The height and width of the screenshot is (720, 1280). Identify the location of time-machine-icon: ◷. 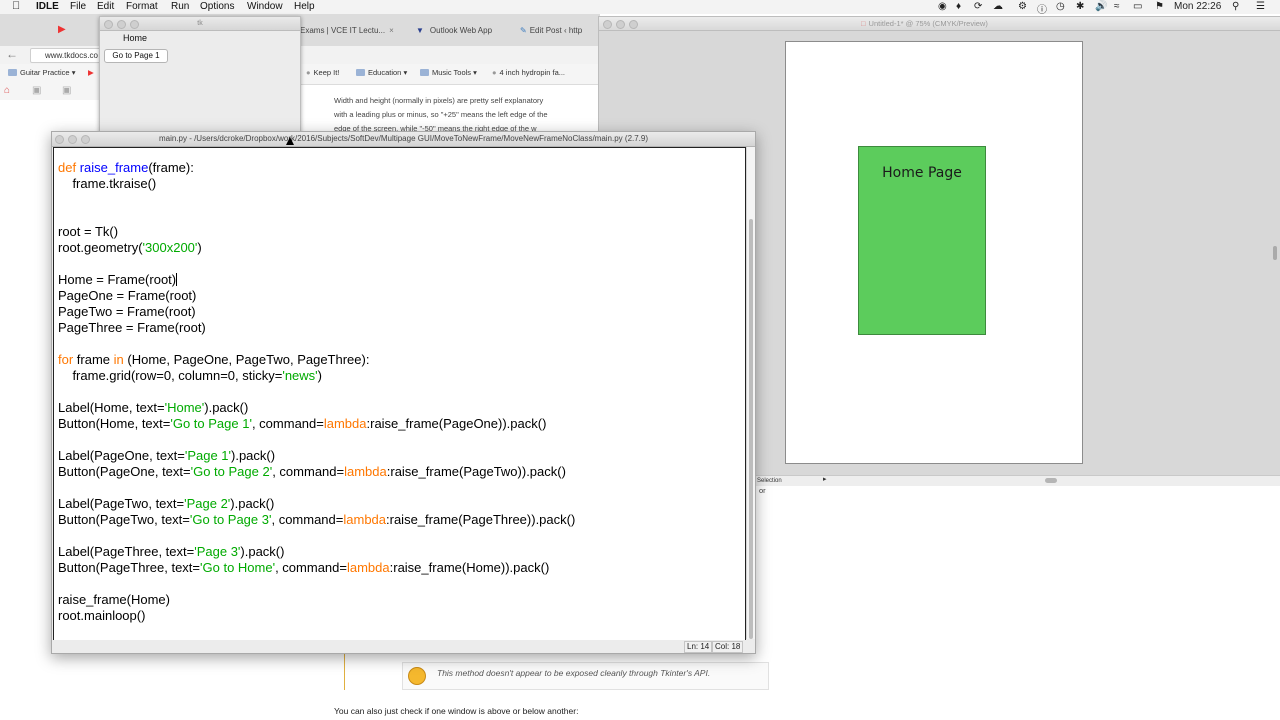
(1060, 6).